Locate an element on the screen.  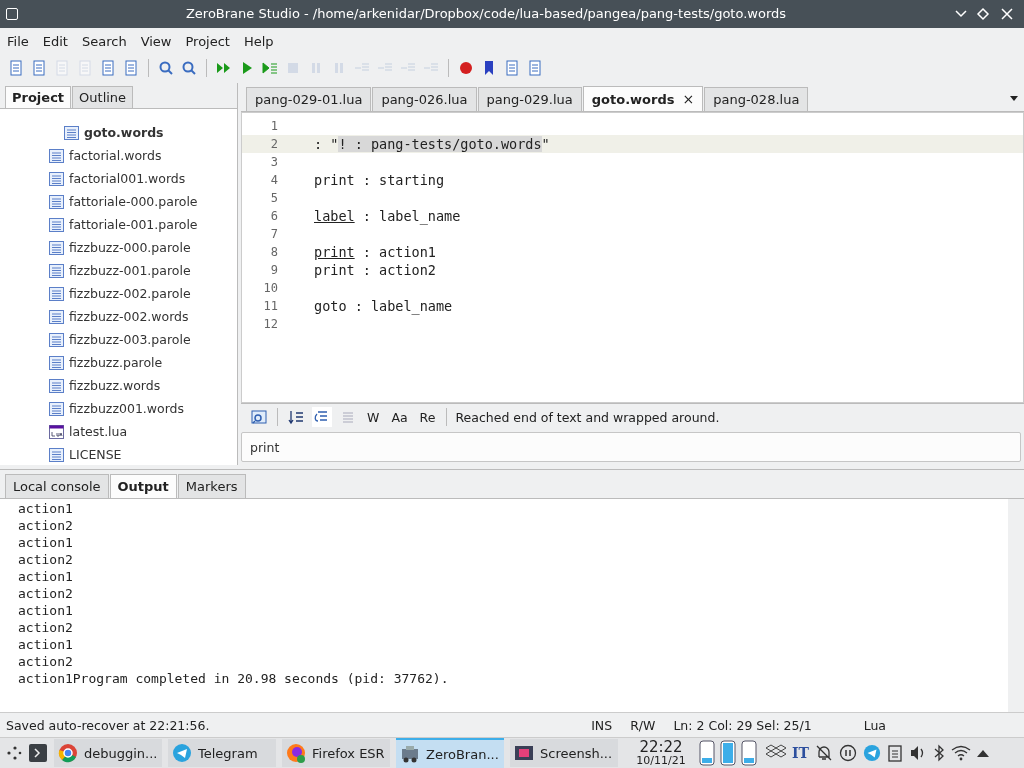
menu-item: View is located at coordinates (156, 42).